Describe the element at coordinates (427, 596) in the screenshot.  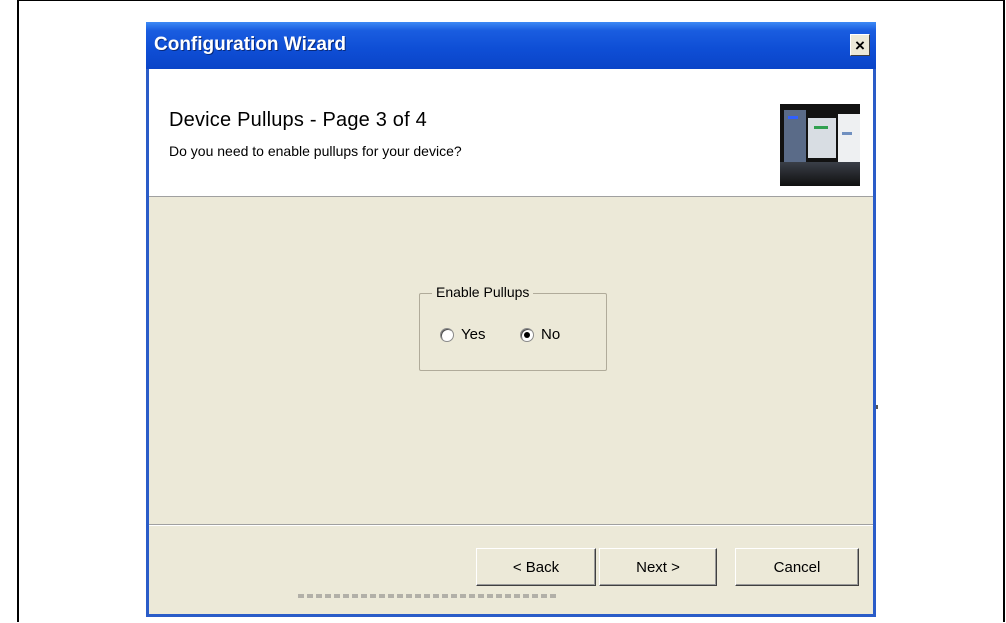
I see `background-residue` at that location.